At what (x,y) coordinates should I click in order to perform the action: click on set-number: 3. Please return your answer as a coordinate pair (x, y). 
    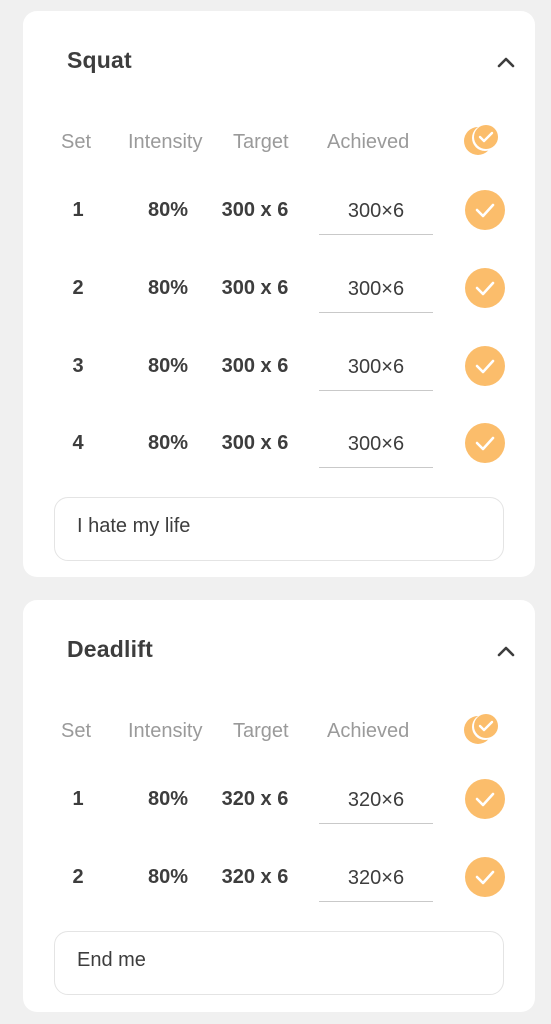
    Looking at the image, I should click on (78, 366).